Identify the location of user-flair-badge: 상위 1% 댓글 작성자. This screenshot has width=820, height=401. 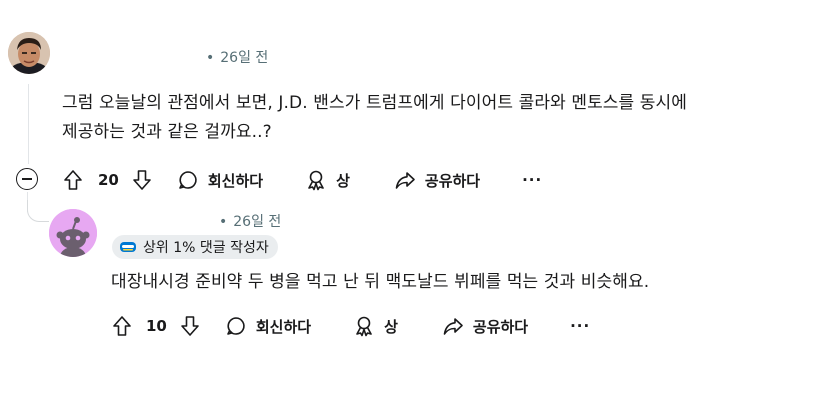
(195, 247).